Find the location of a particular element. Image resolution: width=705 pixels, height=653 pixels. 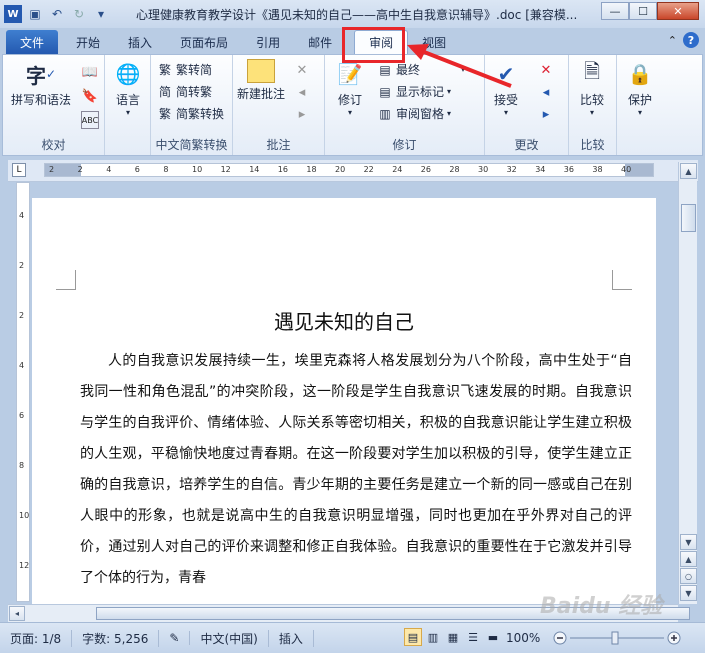

chinese-conversion-button: 繁简繁转换 is located at coordinates (190, 113).